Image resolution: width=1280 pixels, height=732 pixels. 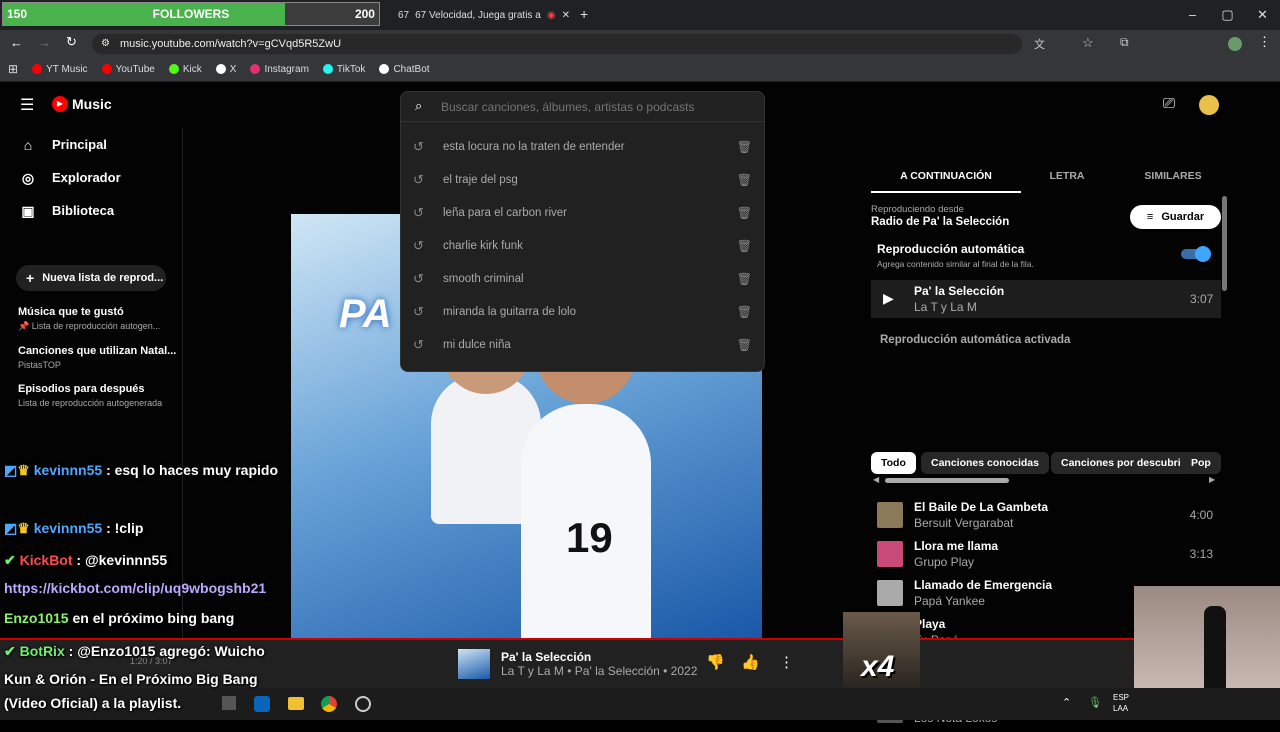 I want to click on followers-goal-bar: 150 FOLLOWERS 200, so click(x=191, y=14).